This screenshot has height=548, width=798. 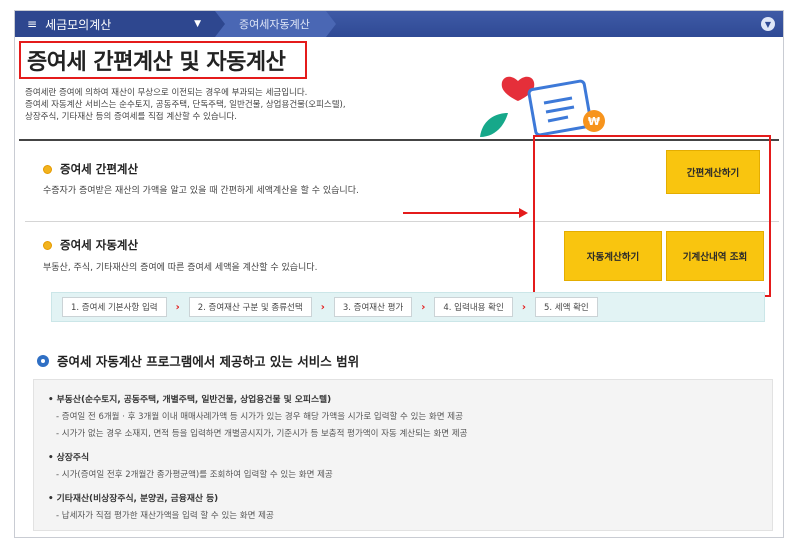 What do you see at coordinates (250, 307) in the screenshot?
I see `step-item: 2. 증여재산 구분 및 종류선택` at bounding box center [250, 307].